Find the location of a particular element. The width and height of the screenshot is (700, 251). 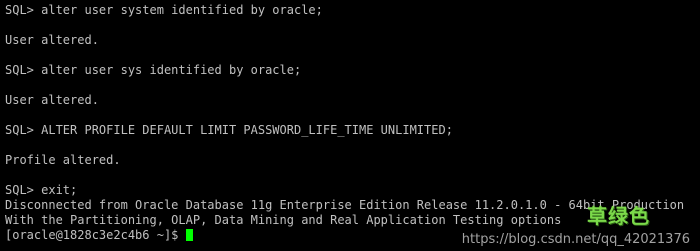

shell-prompt: [oracle@1828c3e2c4b6 ~]$ is located at coordinates (95, 235).